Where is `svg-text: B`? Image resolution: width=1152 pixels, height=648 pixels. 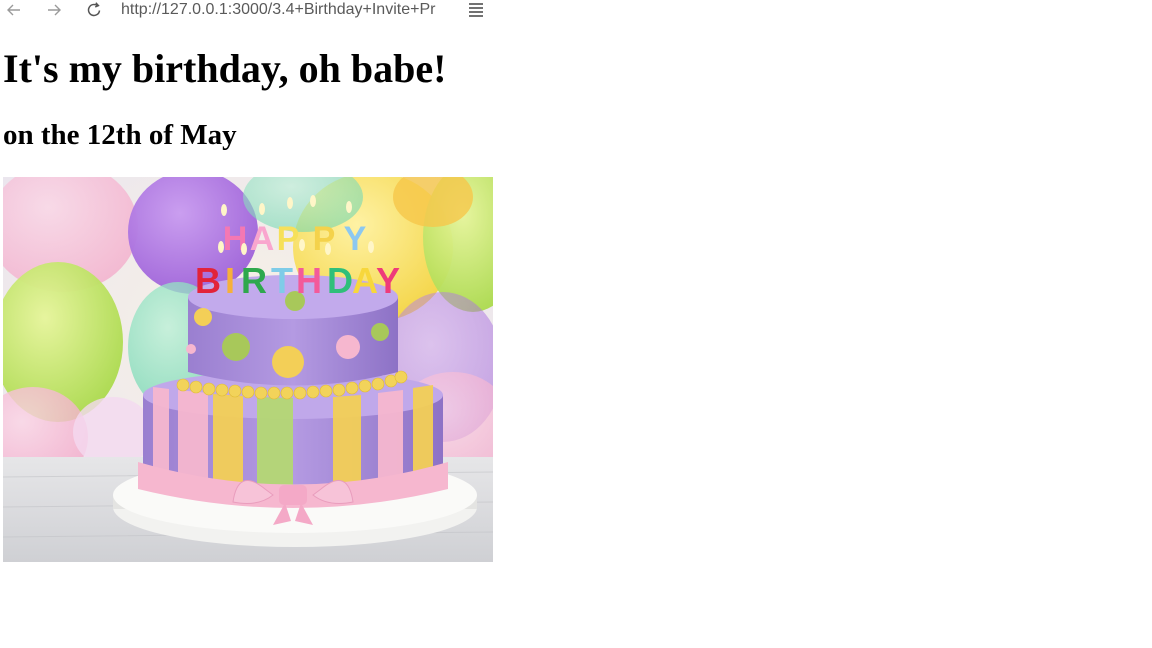
svg-text: B is located at coordinates (208, 280).